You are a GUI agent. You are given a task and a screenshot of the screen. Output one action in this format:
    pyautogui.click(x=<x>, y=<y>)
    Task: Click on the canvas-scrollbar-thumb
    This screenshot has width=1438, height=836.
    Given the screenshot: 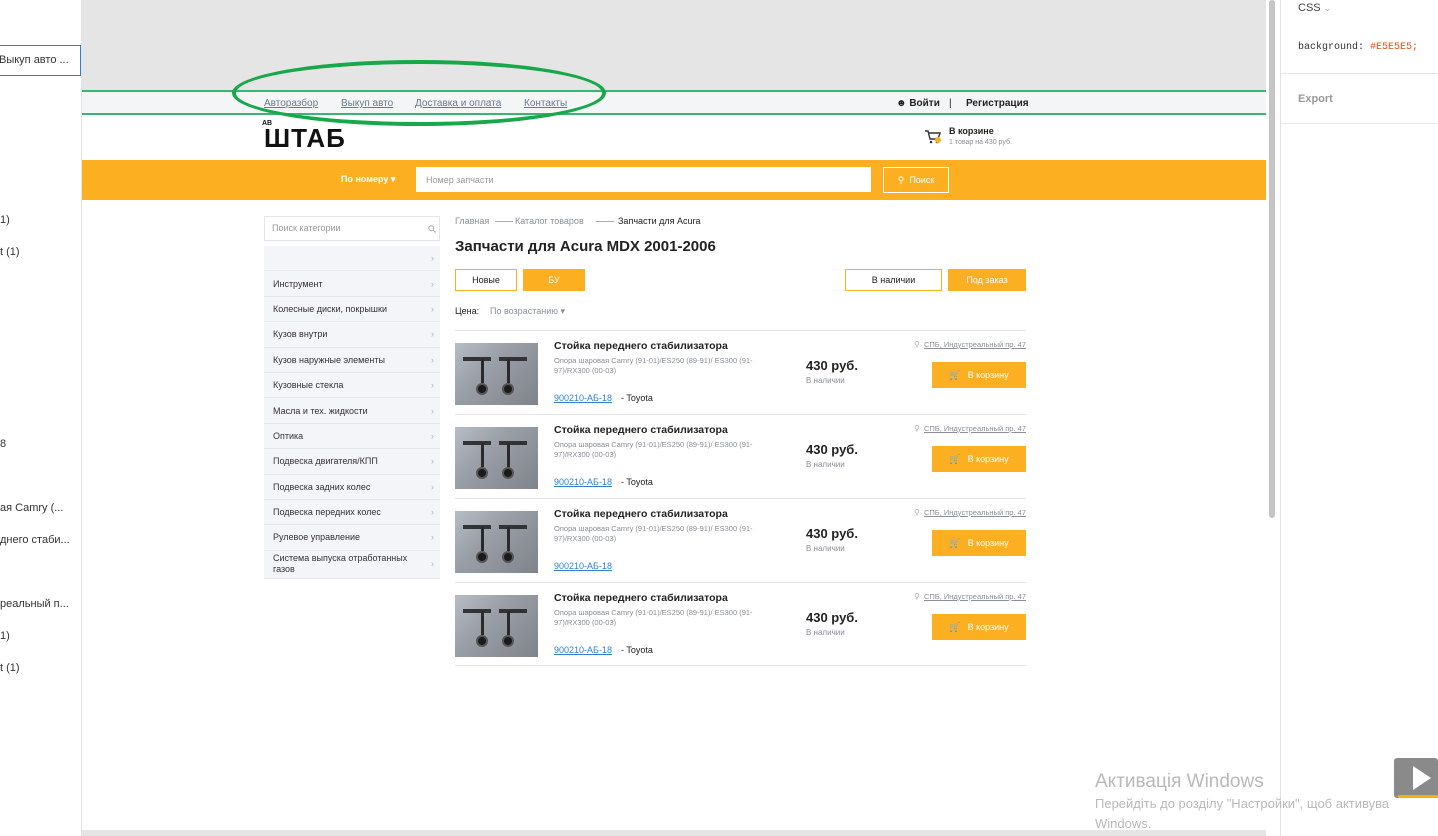 What is the action you would take?
    pyautogui.click(x=1272, y=259)
    